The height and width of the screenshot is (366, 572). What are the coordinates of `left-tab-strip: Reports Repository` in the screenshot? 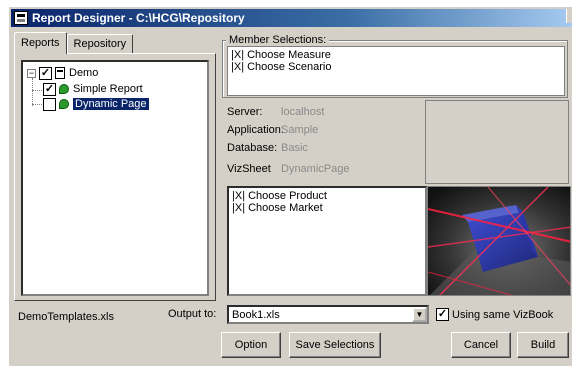 It's located at (74, 43).